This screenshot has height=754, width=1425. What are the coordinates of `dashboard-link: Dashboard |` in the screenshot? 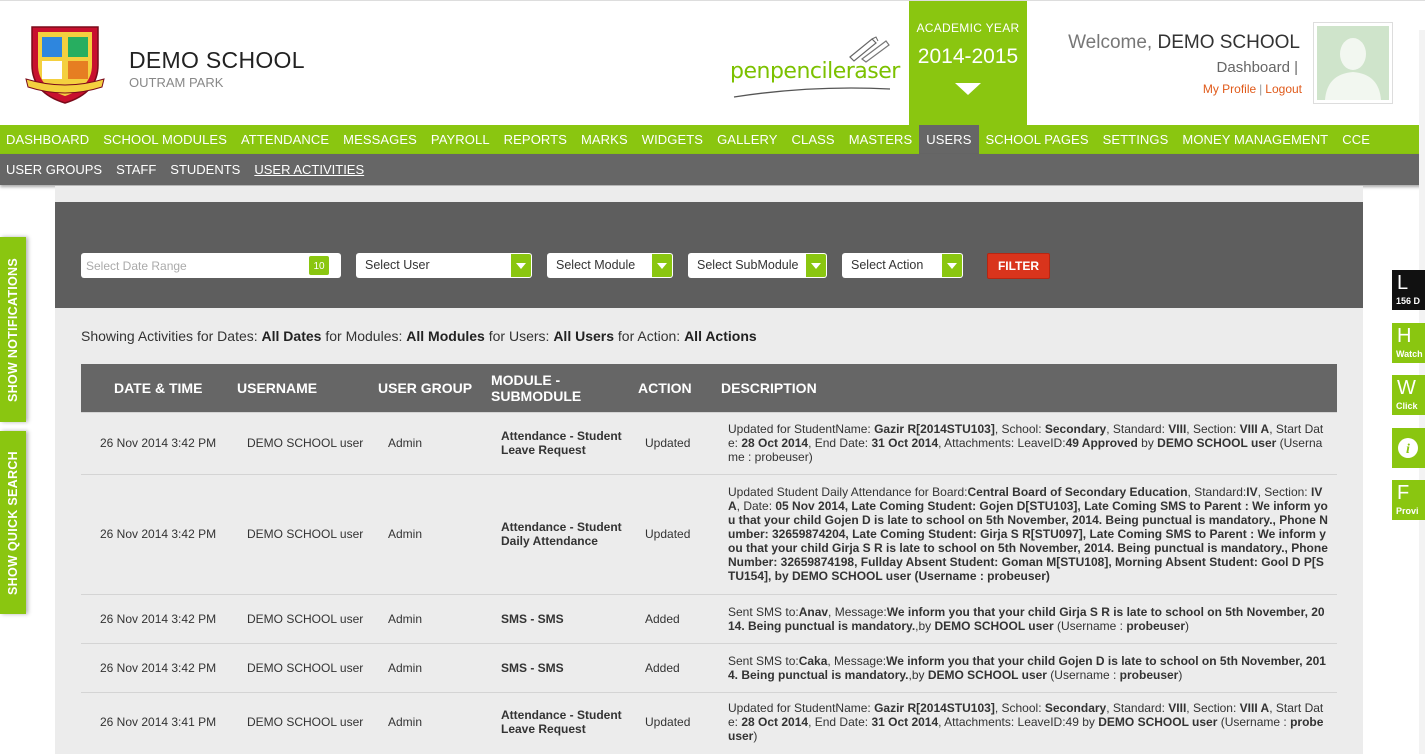 It's located at (1257, 67).